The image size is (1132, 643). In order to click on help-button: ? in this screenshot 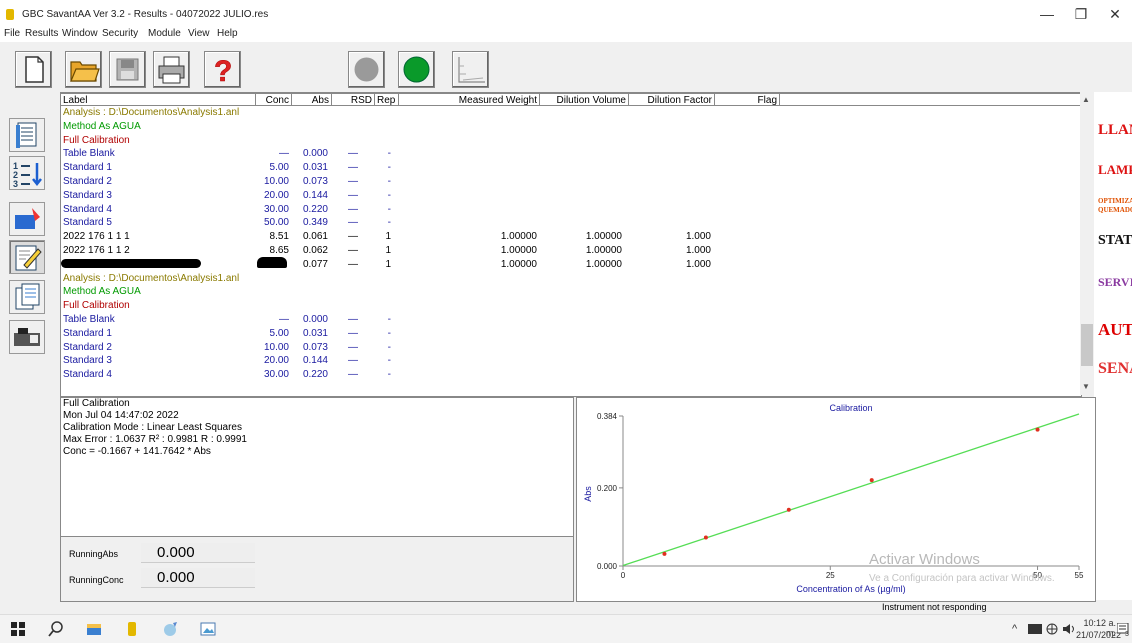, I will do `click(222, 69)`.